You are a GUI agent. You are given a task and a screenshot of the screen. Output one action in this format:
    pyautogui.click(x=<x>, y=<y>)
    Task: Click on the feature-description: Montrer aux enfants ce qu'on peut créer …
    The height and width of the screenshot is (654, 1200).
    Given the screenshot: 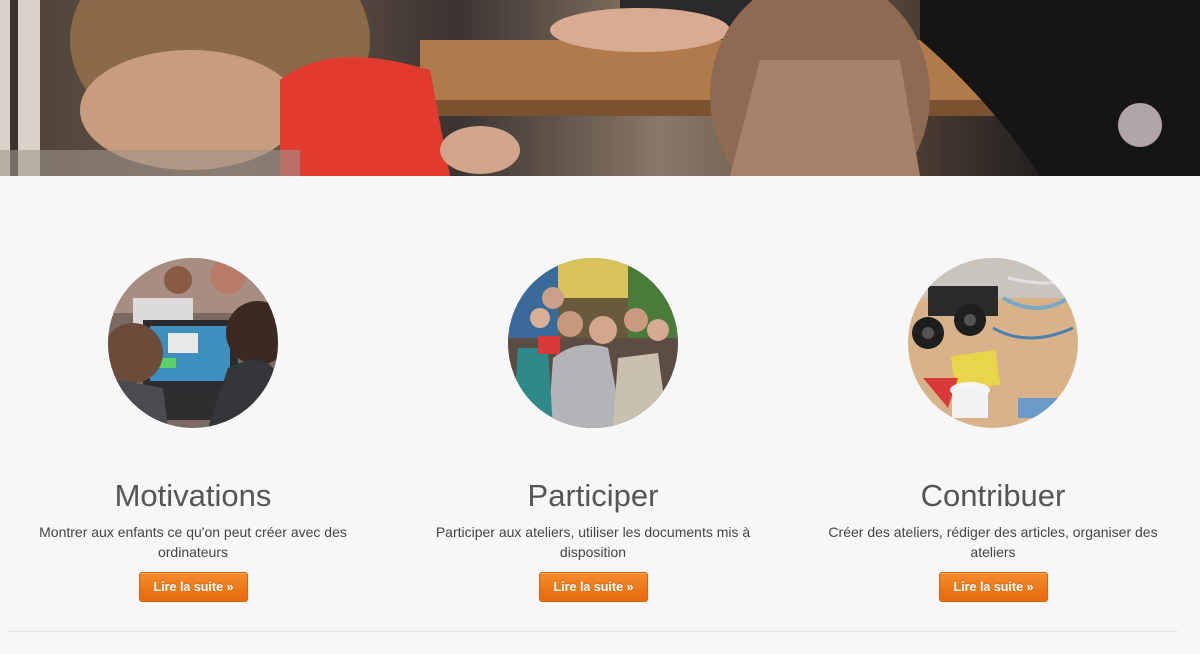 What is the action you would take?
    pyautogui.click(x=193, y=542)
    